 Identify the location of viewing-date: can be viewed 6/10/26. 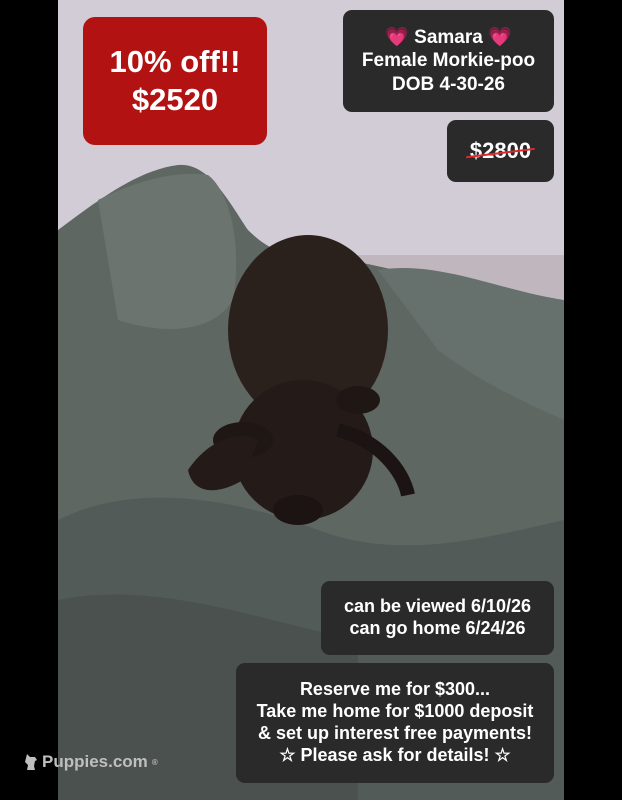
(437, 606).